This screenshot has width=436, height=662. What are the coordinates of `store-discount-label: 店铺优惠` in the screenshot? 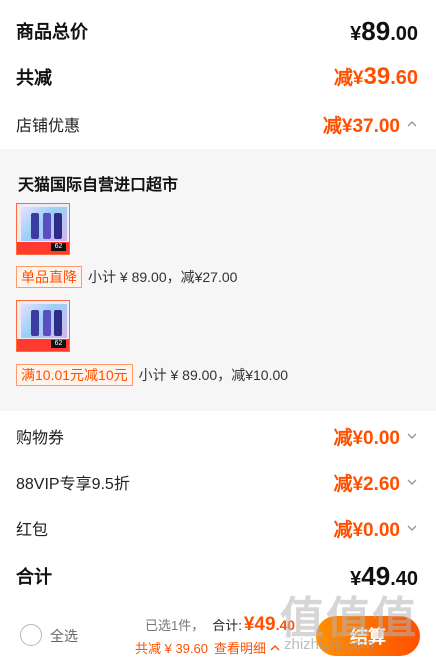 It's located at (48, 126).